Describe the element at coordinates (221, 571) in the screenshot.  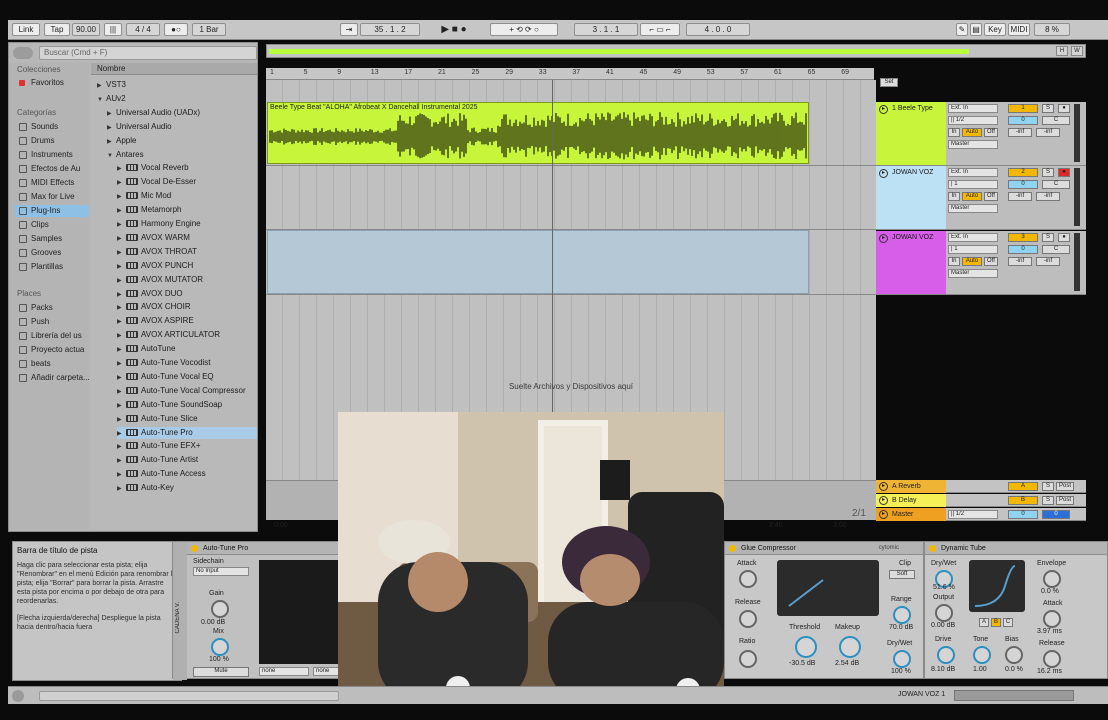
I see `sidechain-input-select: No Input` at that location.